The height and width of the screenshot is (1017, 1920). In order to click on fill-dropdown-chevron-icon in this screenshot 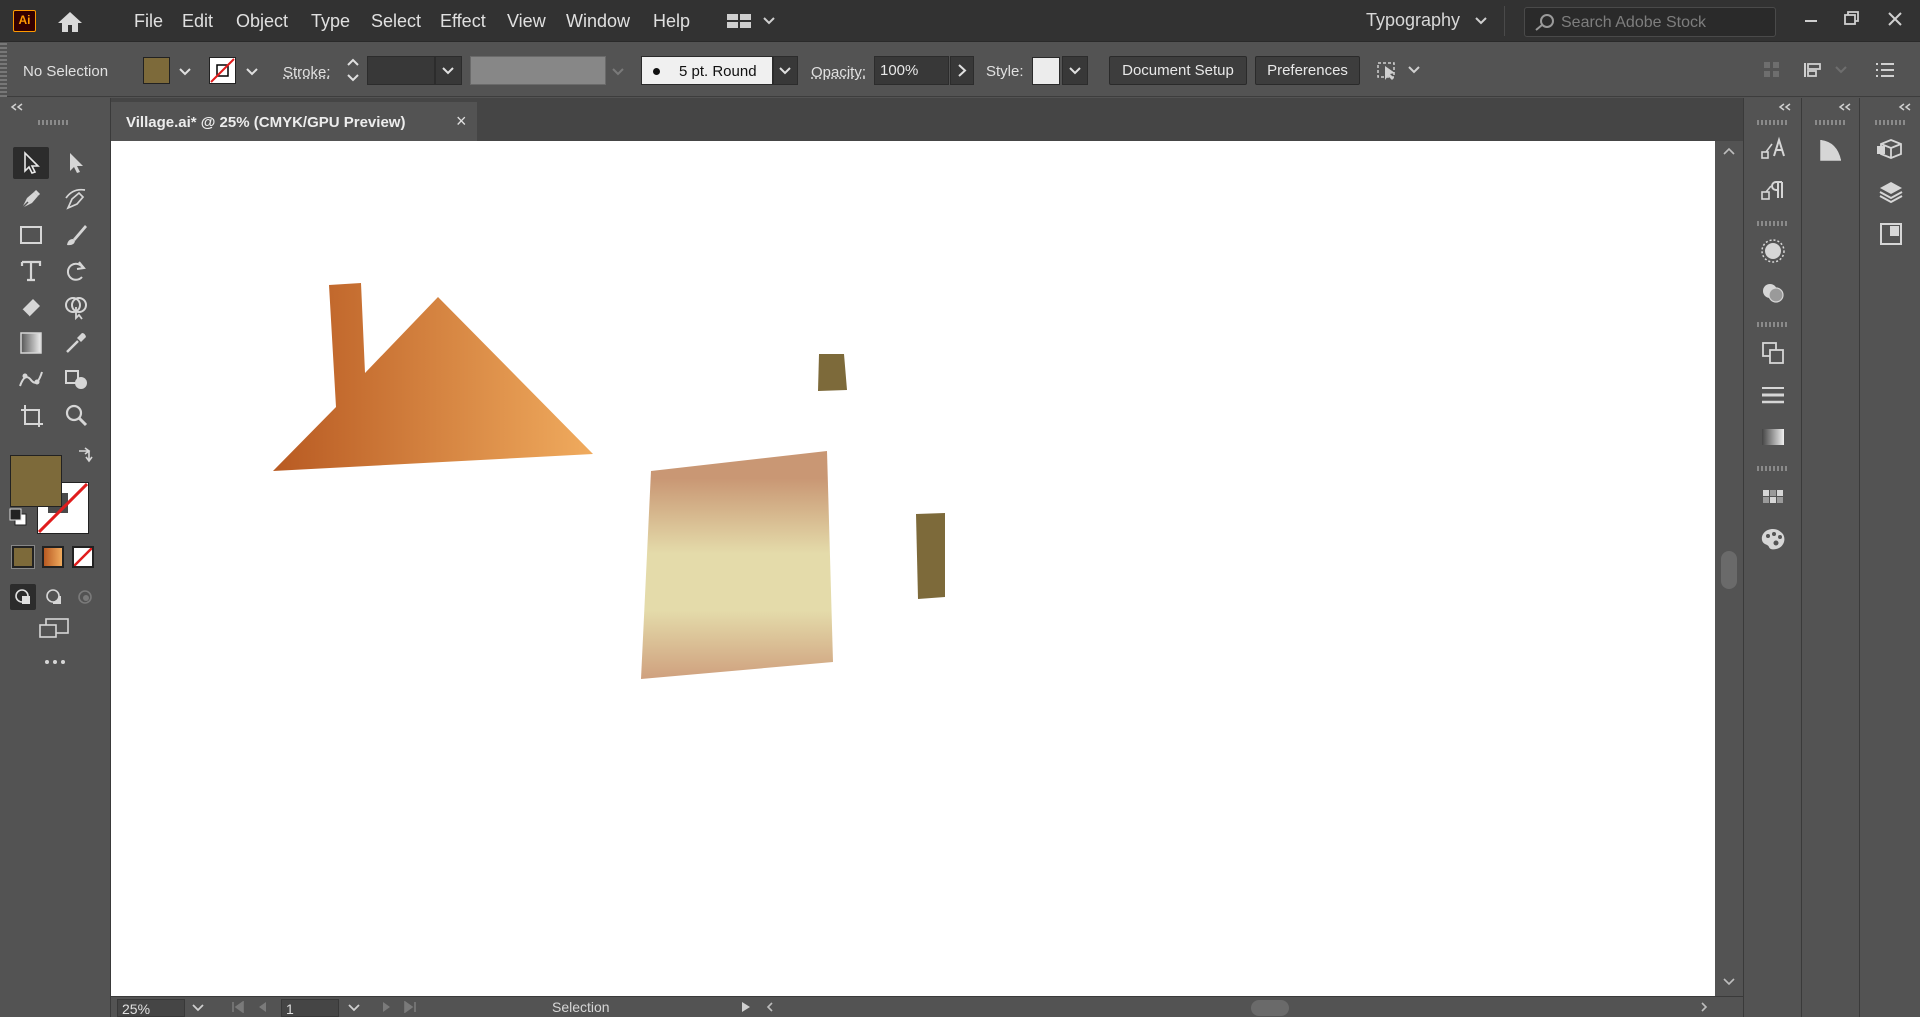, I will do `click(185, 71)`.